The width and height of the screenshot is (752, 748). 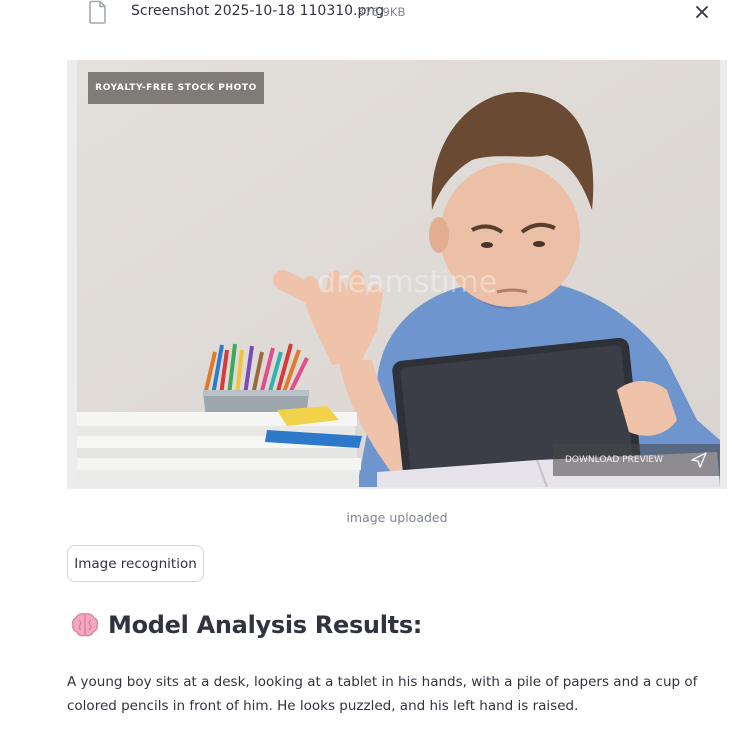 What do you see at coordinates (381, 12) in the screenshot?
I see `file-size: 376.9KB` at bounding box center [381, 12].